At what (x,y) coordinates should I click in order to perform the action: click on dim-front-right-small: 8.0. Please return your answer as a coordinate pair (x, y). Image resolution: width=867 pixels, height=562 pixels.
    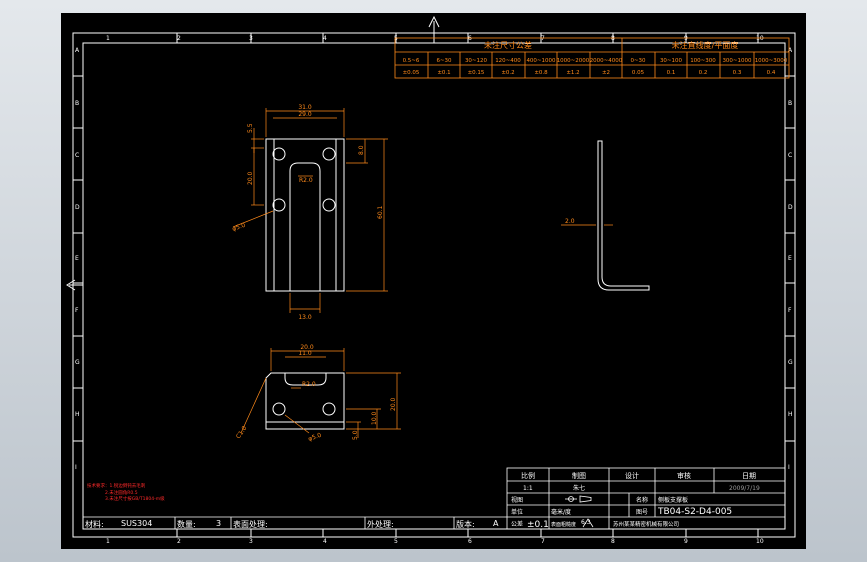
    Looking at the image, I should click on (361, 150).